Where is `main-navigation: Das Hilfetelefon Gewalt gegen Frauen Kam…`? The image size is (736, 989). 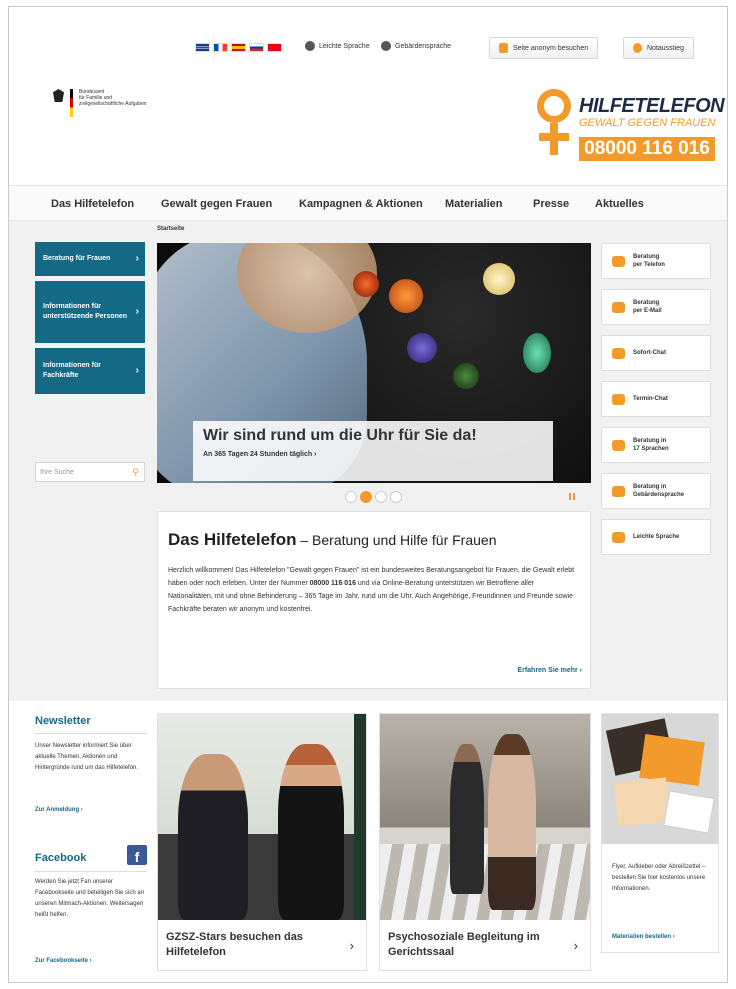 main-navigation: Das Hilfetelefon Gewalt gegen Frauen Kam… is located at coordinates (368, 203).